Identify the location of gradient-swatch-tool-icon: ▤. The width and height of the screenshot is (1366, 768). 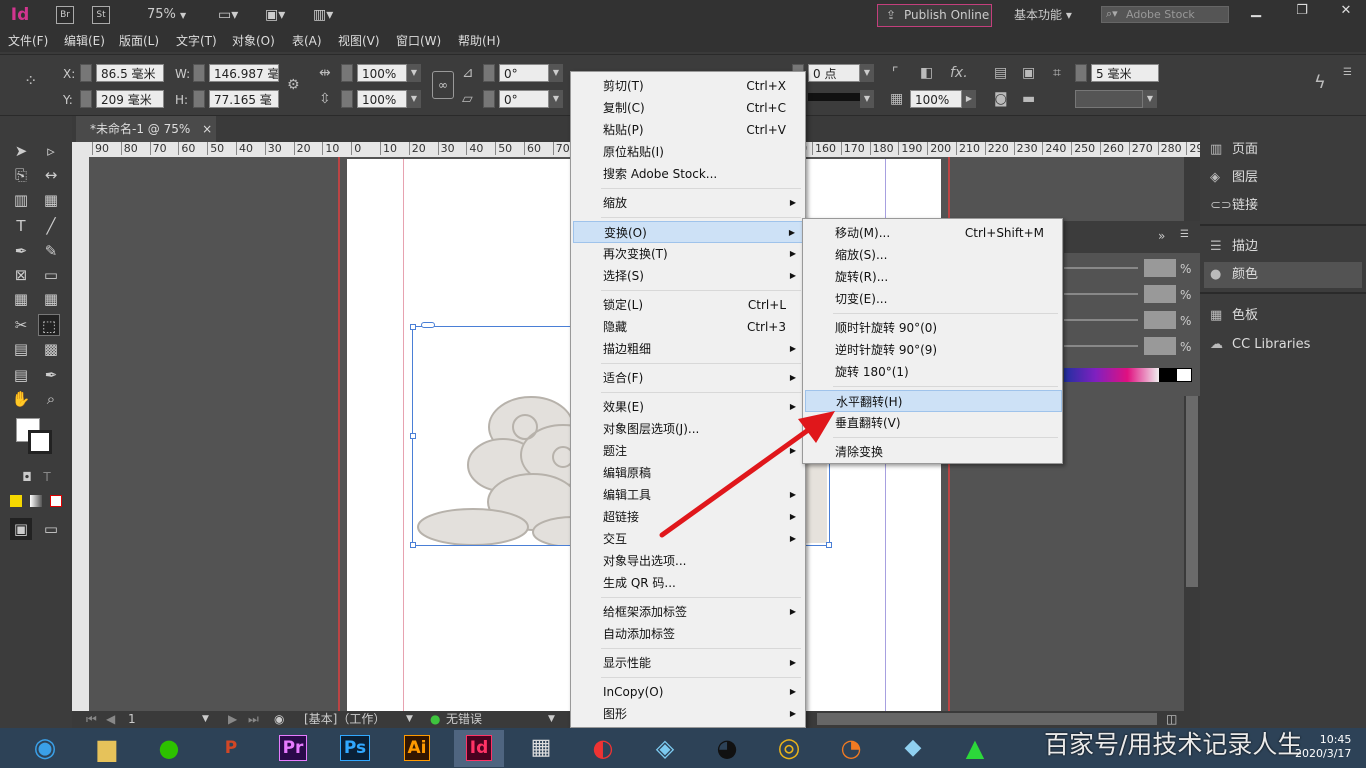
(21, 349).